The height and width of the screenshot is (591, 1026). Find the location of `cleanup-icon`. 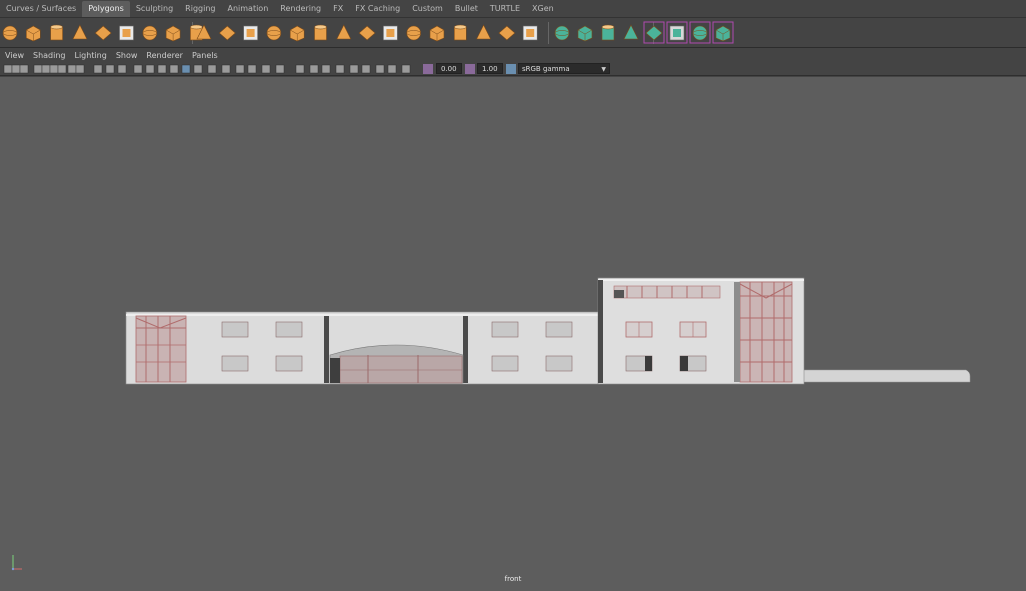

cleanup-icon is located at coordinates (344, 32).